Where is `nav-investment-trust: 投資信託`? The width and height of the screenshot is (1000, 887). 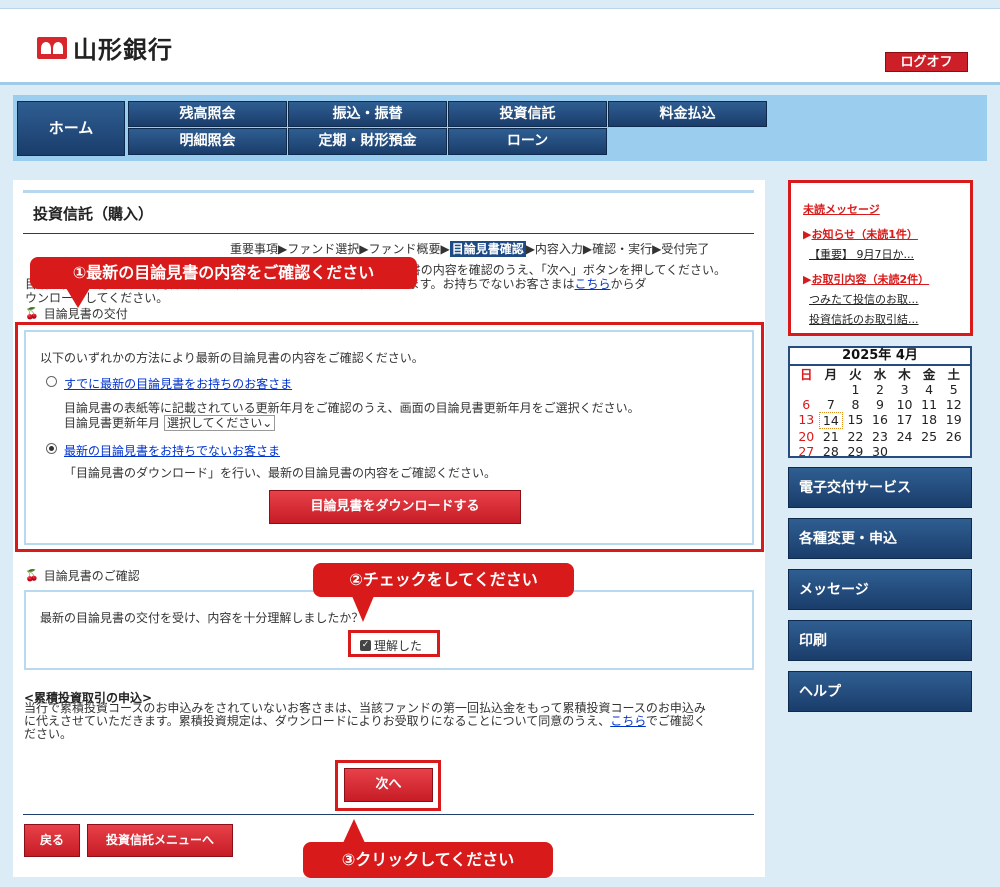 nav-investment-trust: 投資信託 is located at coordinates (527, 114).